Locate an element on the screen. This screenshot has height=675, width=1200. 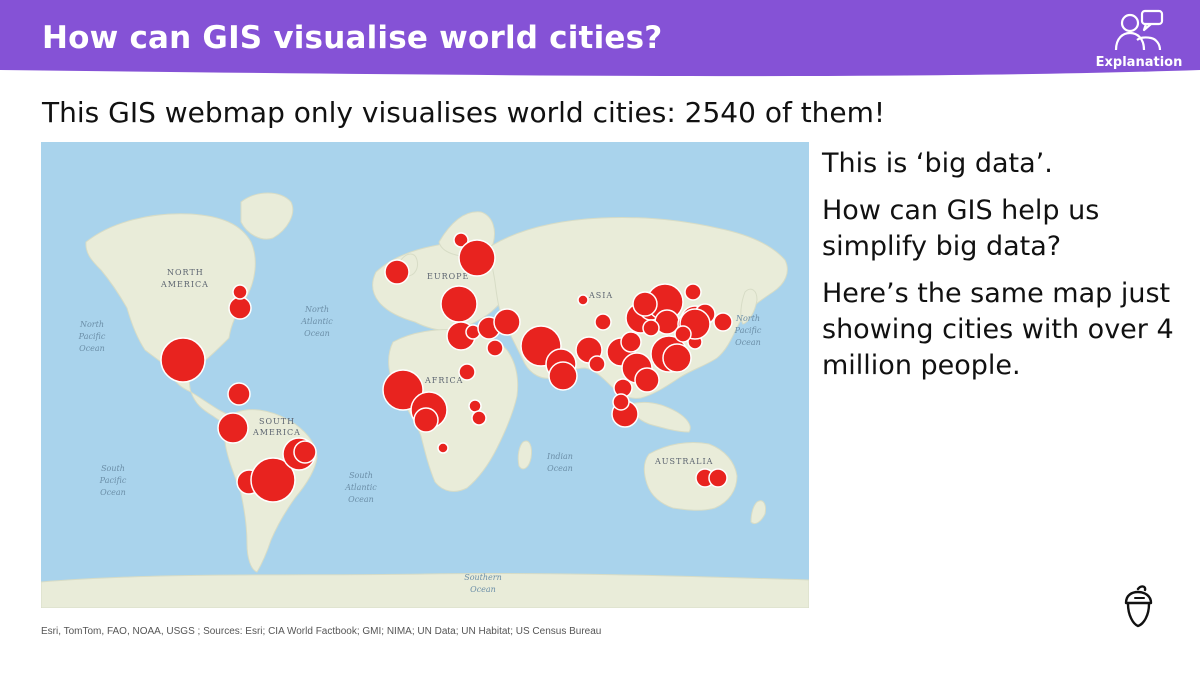
label-southern-1: Southern is located at coordinates (483, 577).